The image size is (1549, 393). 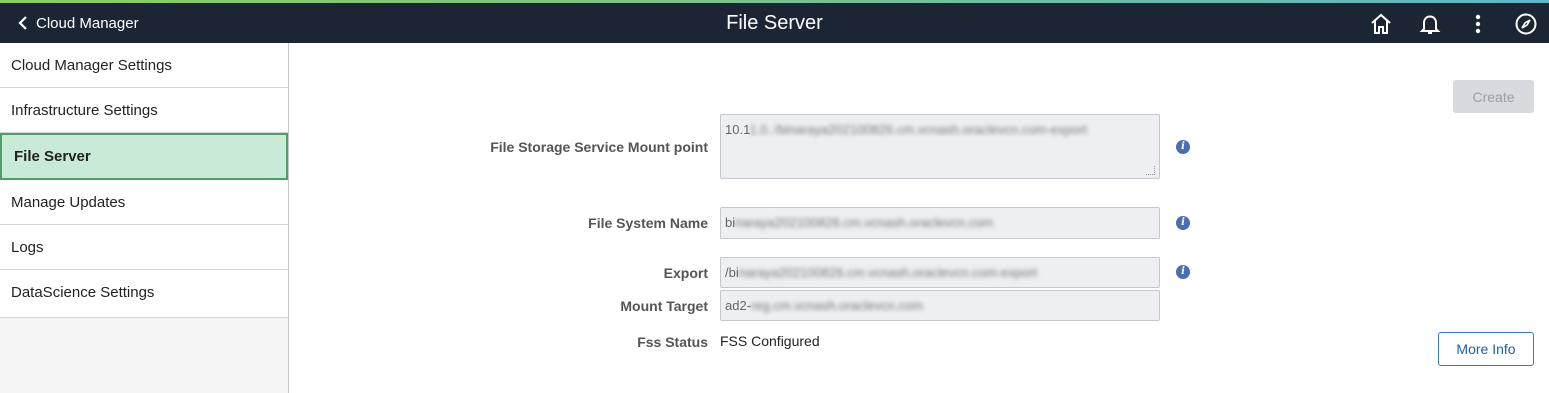 What do you see at coordinates (664, 306) in the screenshot?
I see `mount-target-label: Mount Target` at bounding box center [664, 306].